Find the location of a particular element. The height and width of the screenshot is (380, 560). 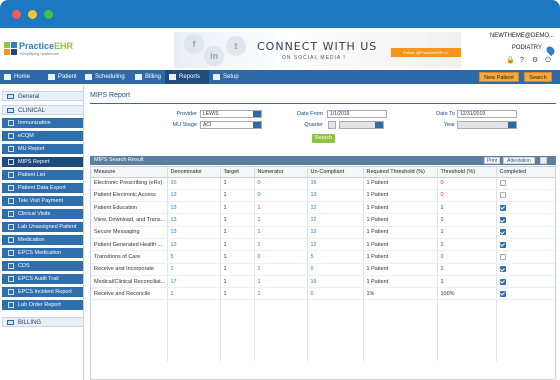

table-row: Secure Messaging 13 1 1 12 1 Patient 1 is located at coordinates (323, 232).